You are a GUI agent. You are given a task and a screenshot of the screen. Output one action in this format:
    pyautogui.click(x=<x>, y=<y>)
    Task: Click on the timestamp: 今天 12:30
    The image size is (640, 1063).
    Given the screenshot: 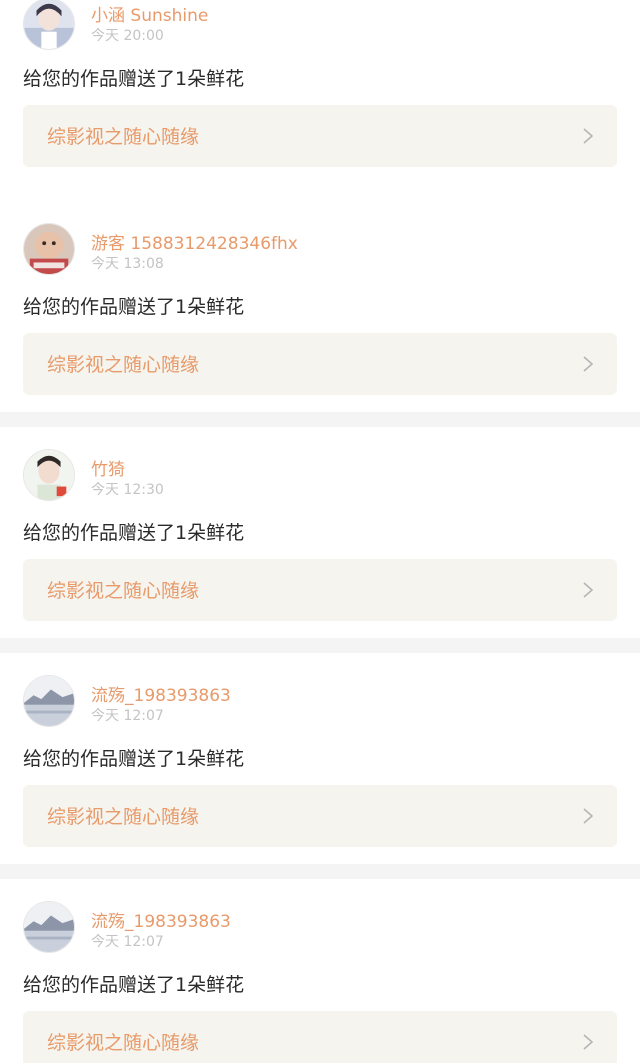 What is the action you would take?
    pyautogui.click(x=127, y=490)
    